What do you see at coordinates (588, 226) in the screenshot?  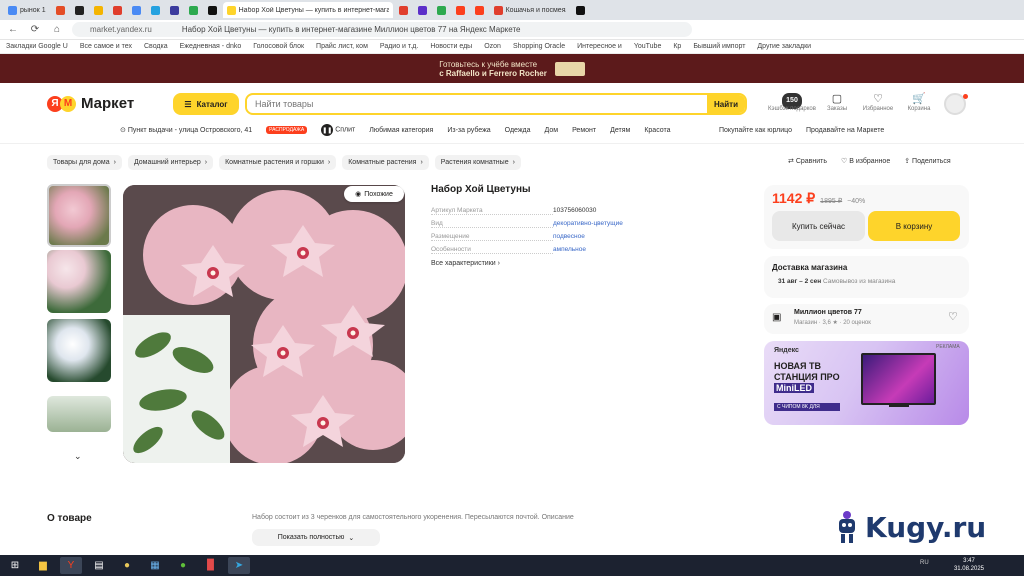 I see `spec-value: декоративно-цветущие` at bounding box center [588, 226].